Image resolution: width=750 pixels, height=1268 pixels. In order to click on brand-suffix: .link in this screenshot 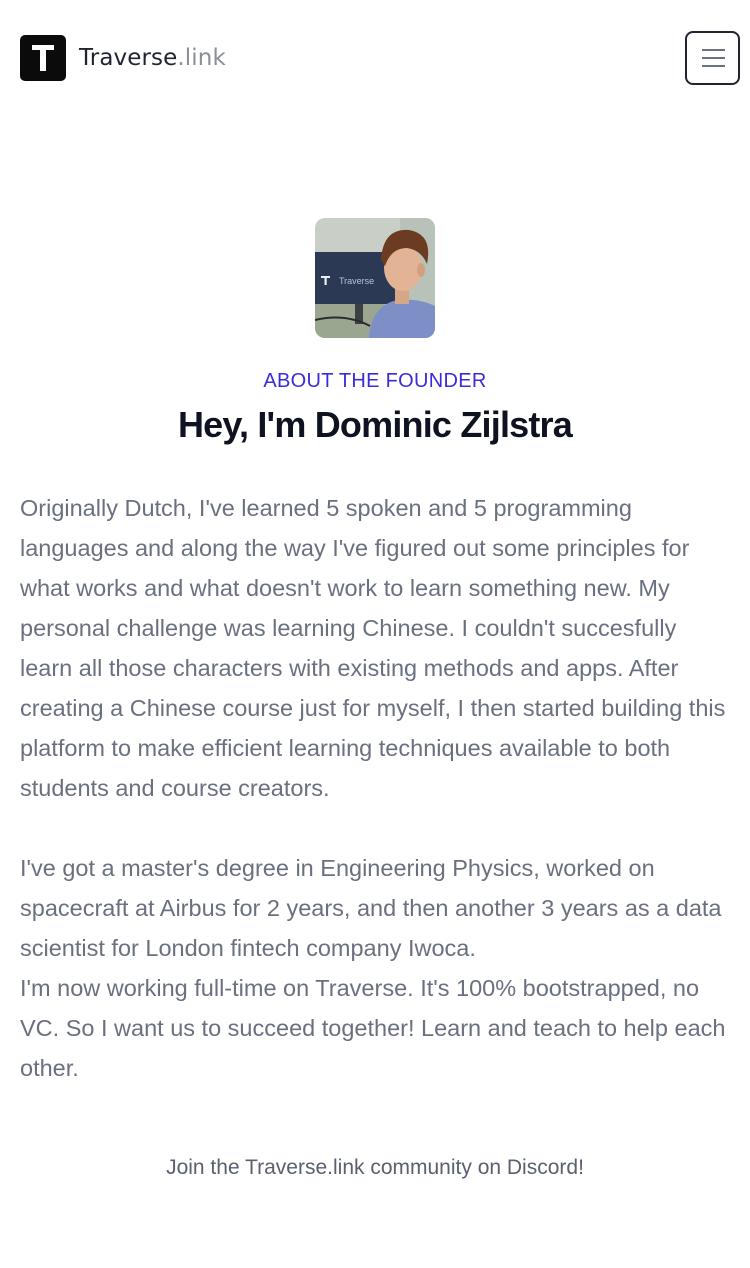, I will do `click(201, 58)`.